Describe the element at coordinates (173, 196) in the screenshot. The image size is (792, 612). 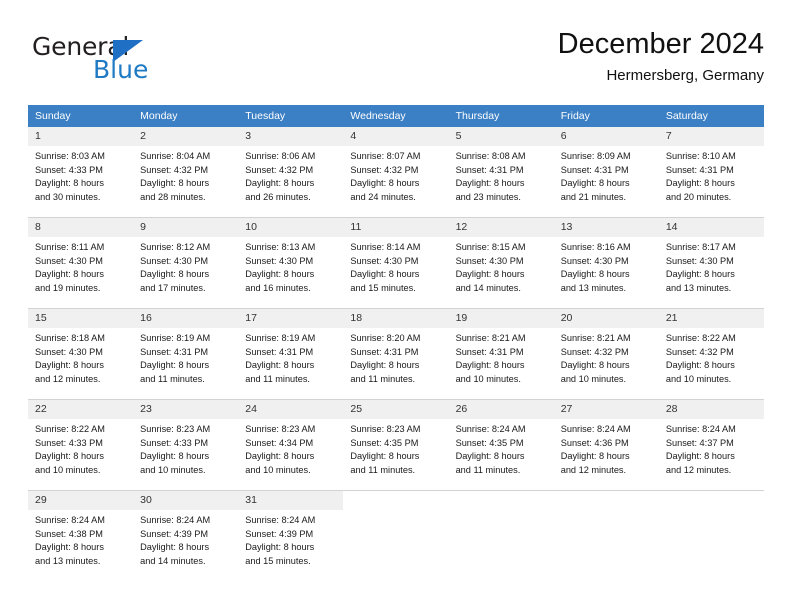
I see `daylight-text-line2: and 28 minutes.` at that location.